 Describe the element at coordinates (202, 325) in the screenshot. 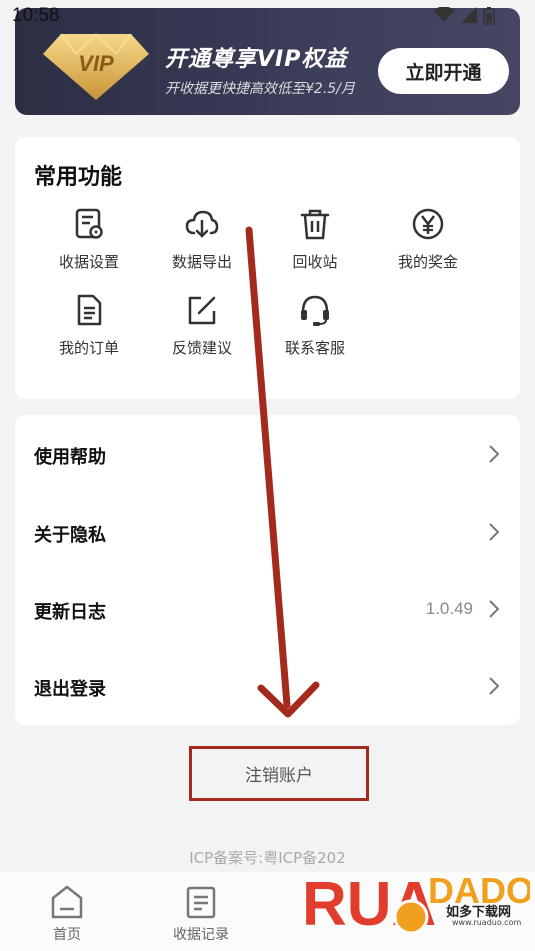

I see `func-feedback: 反馈建议` at that location.